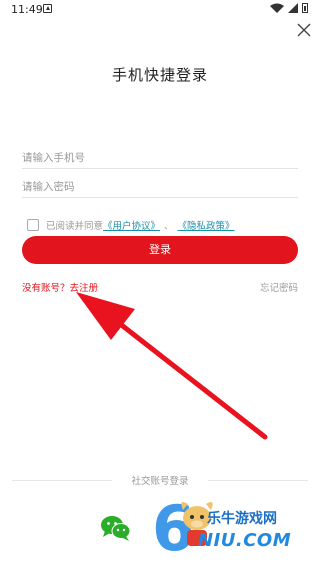 The width and height of the screenshot is (320, 568). I want to click on phone-input, so click(160, 158).